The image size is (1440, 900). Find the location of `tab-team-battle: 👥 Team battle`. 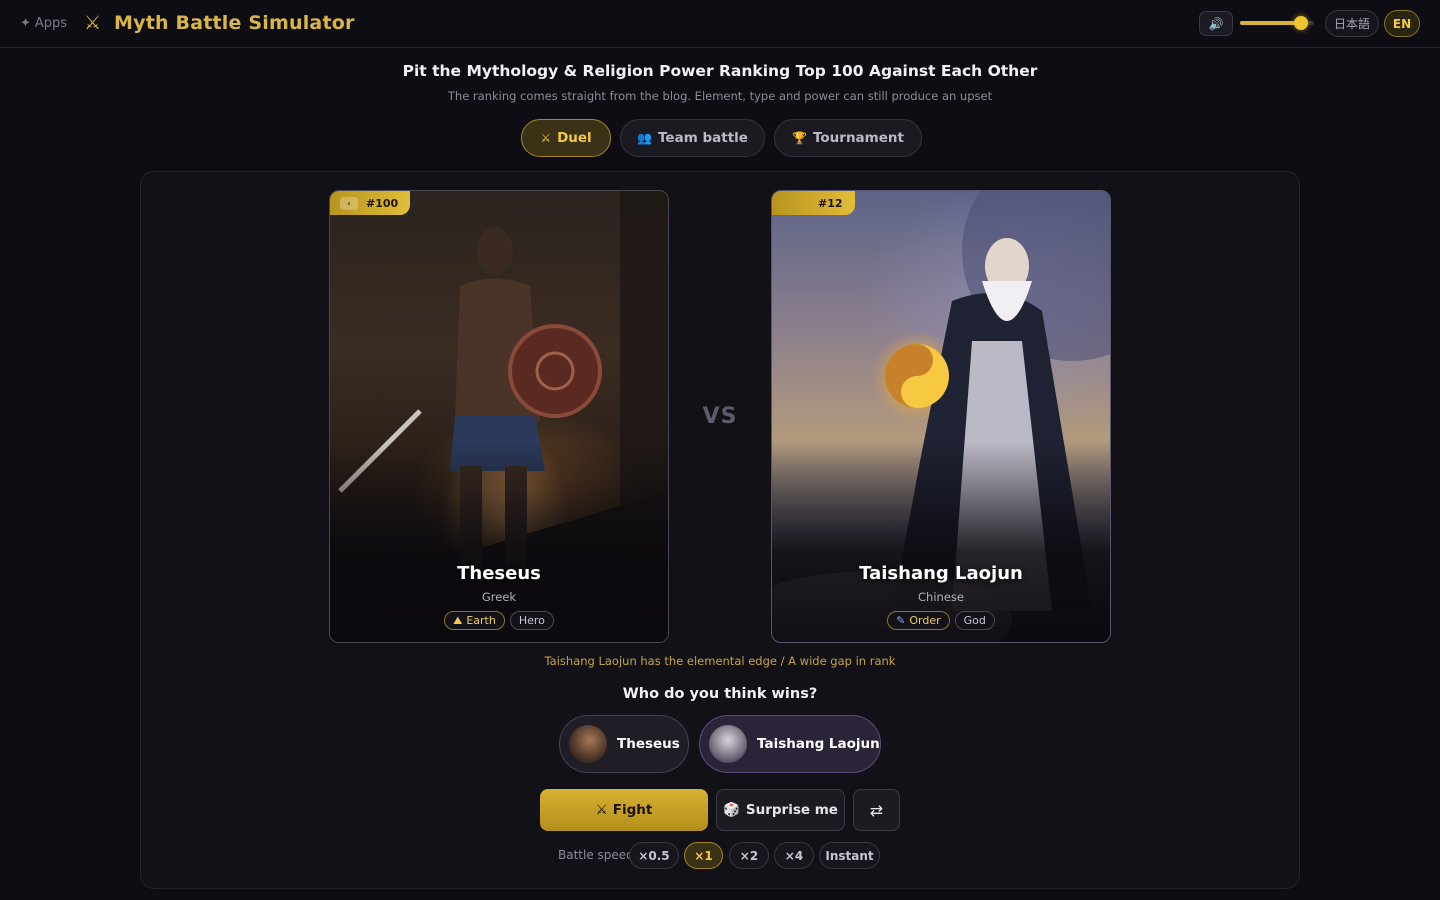

tab-team-battle: 👥 Team battle is located at coordinates (692, 138).